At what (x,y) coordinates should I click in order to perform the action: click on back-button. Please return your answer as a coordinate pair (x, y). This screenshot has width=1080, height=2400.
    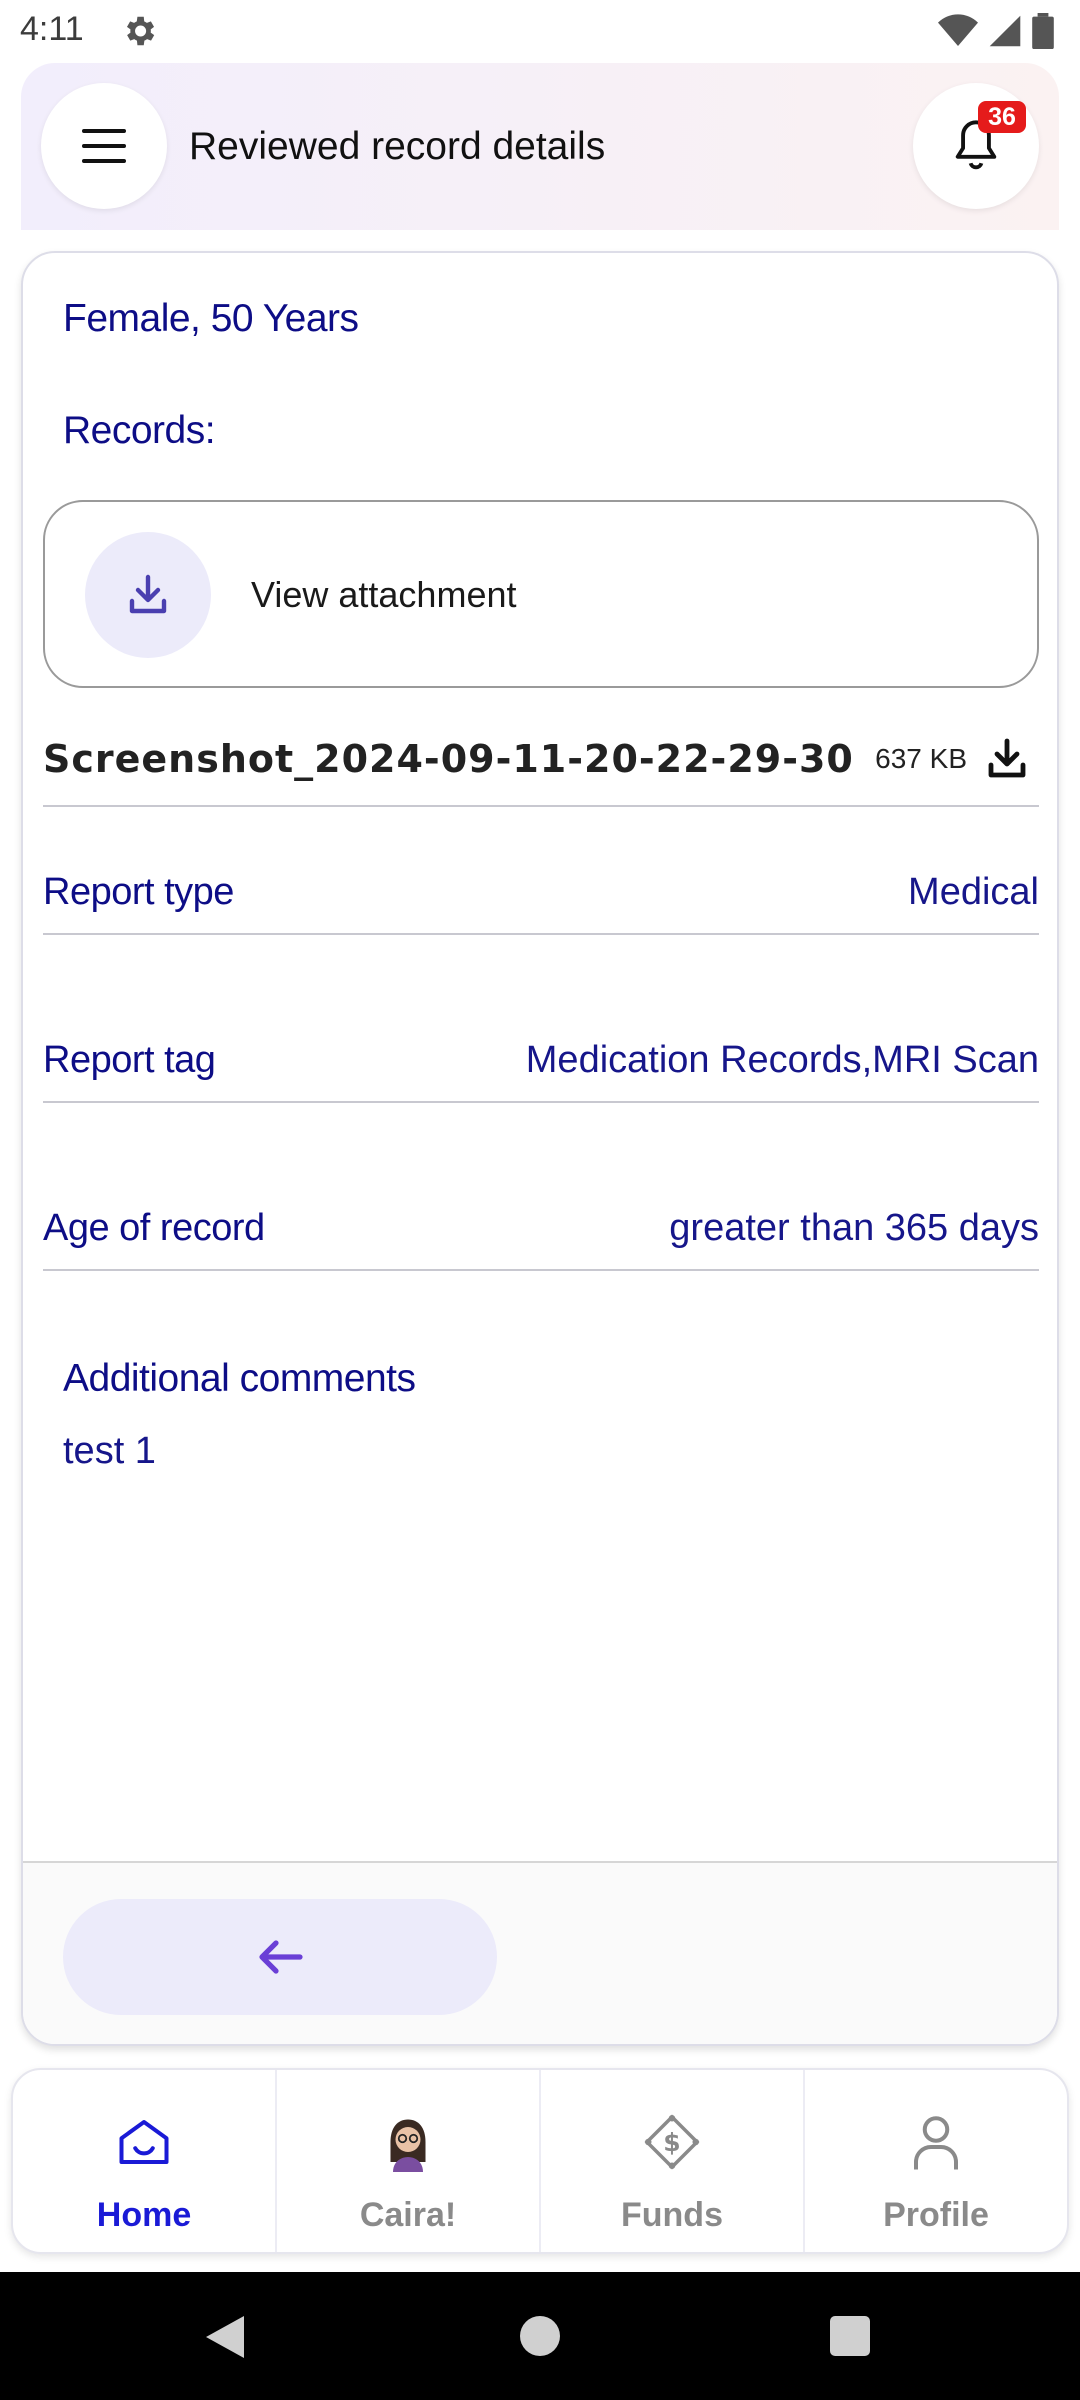
    Looking at the image, I should click on (280, 1957).